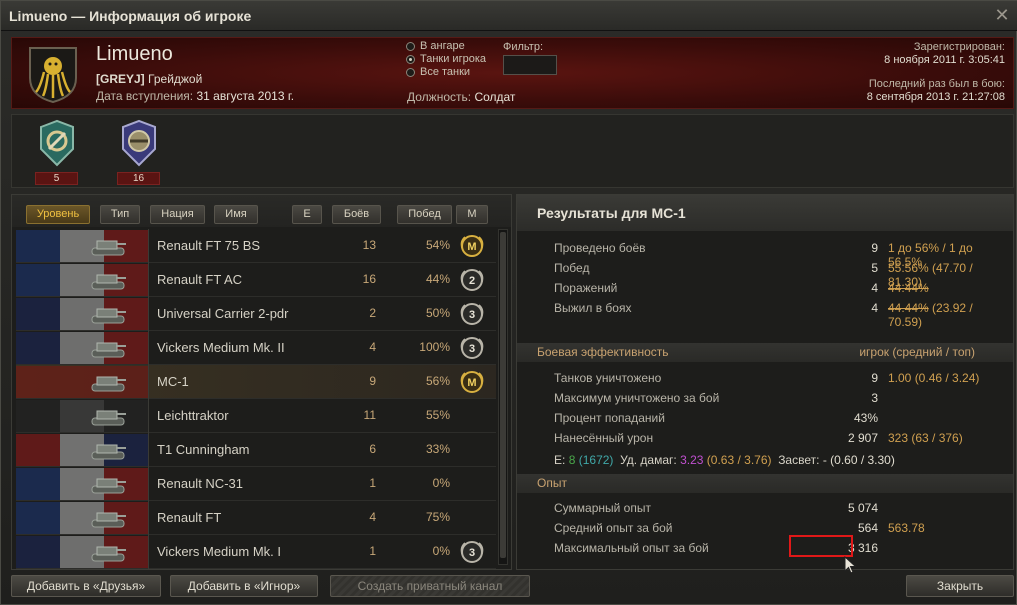  Describe the element at coordinates (256, 348) in the screenshot. I see `tank-row: Vickers Medium Mk. II 4 100% 3` at that location.